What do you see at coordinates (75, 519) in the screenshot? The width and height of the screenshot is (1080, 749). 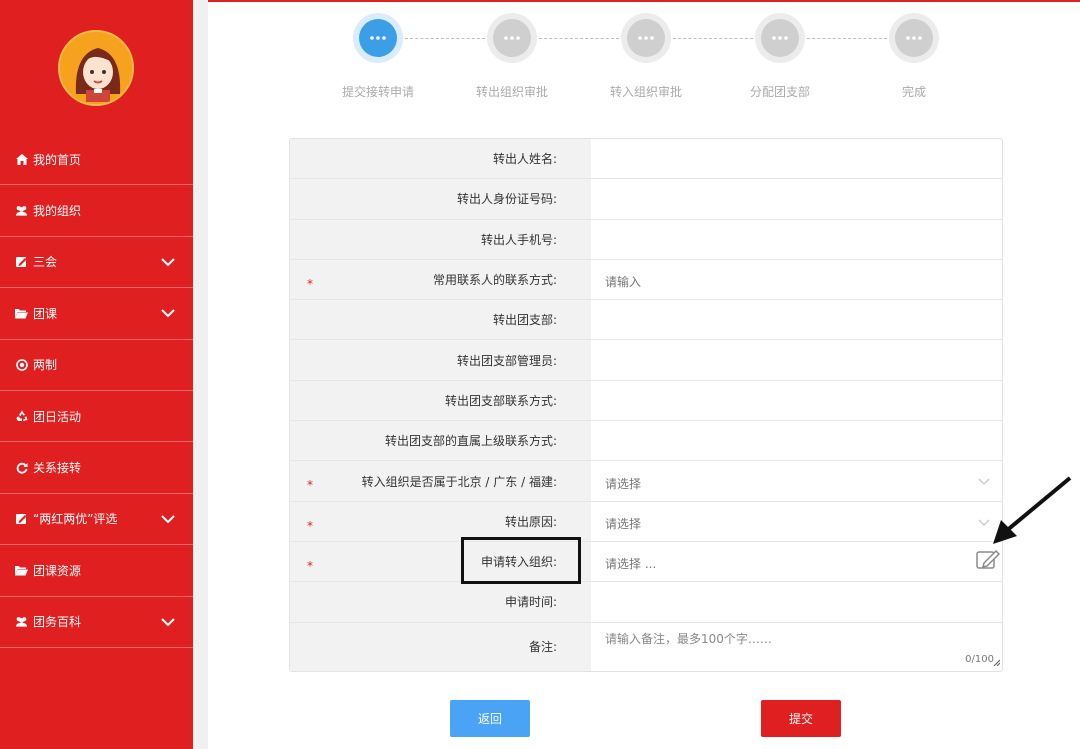 I see `sidebar-item-label: “两红两优”评选` at bounding box center [75, 519].